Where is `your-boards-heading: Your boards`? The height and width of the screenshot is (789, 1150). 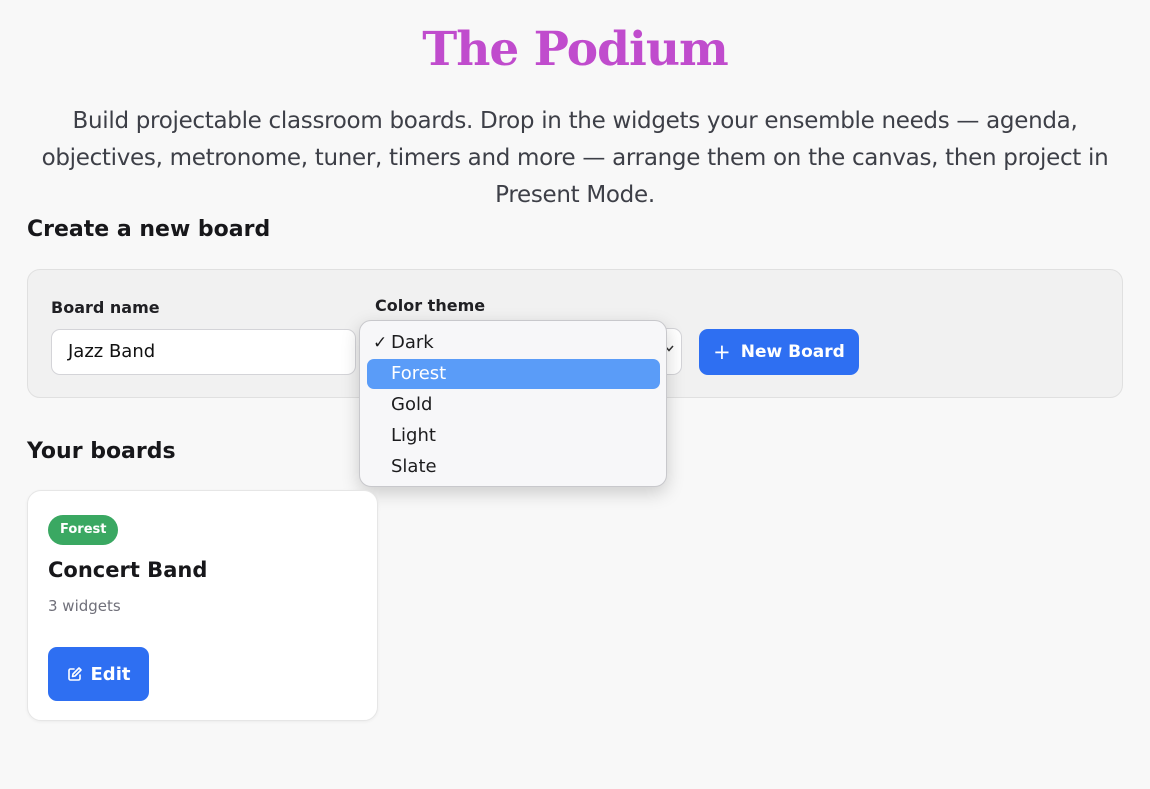
your-boards-heading: Your boards is located at coordinates (101, 451).